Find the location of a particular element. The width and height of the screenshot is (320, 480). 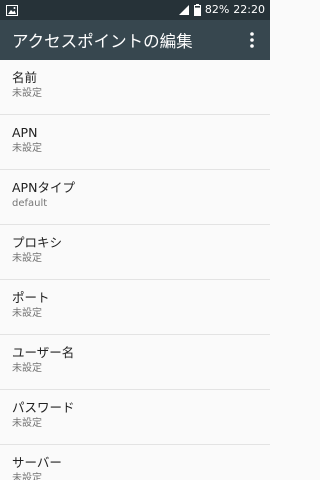

status-bar-right: 82% 22:20 is located at coordinates (221, 10).